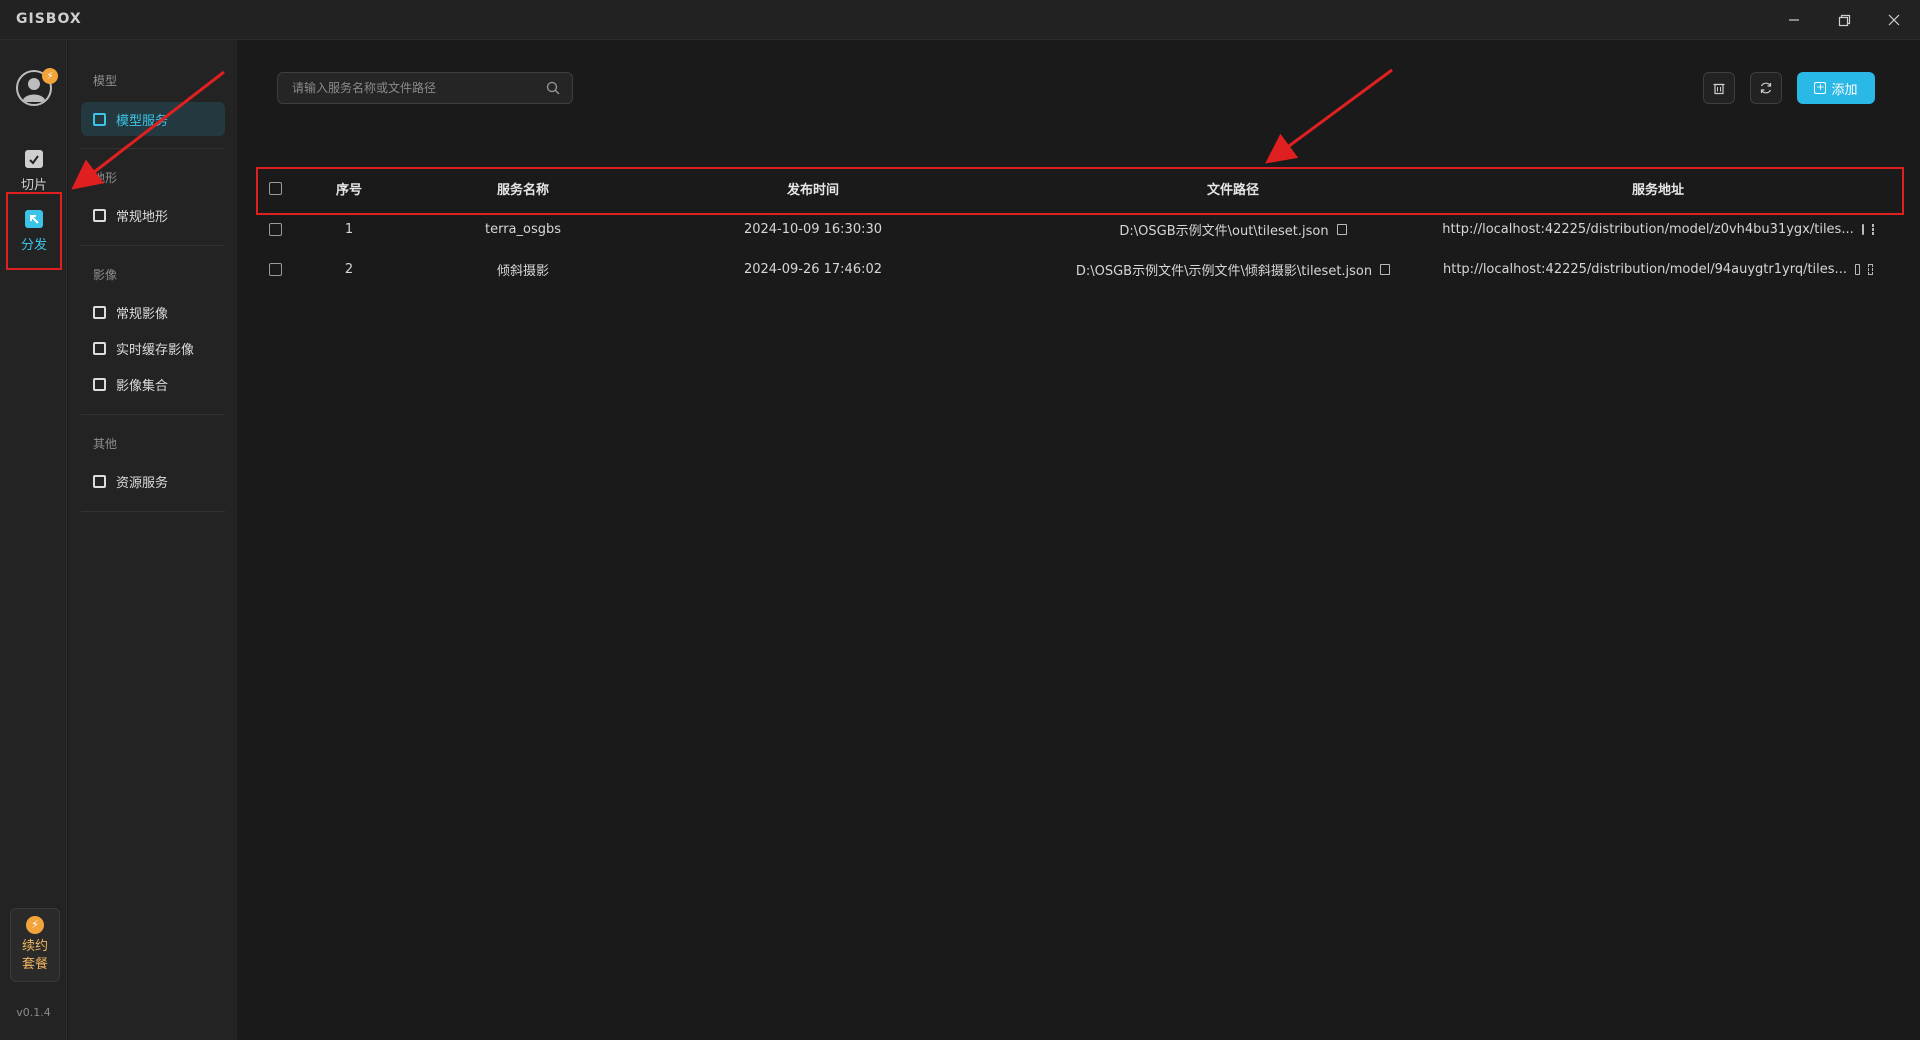 The image size is (1920, 1040). I want to click on close-button, so click(1894, 20).